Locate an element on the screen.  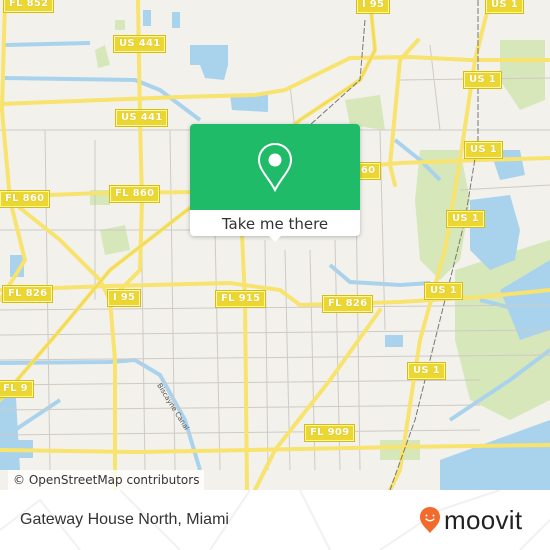
road-shield: FL 915 is located at coordinates (240, 299).